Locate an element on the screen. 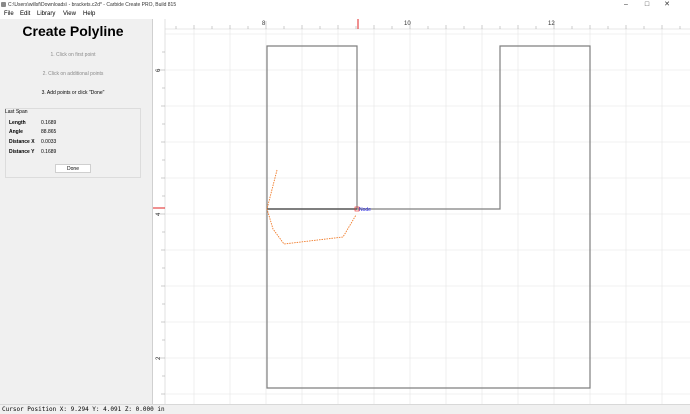  step-3: 3. Add points or click "Done" is located at coordinates (73, 93).